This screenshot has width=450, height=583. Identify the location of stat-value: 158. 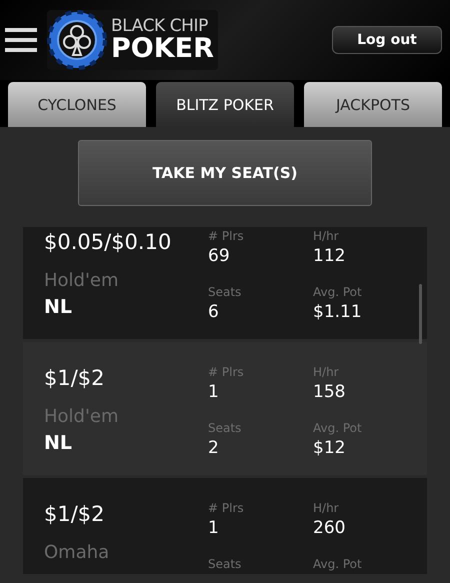
(329, 392).